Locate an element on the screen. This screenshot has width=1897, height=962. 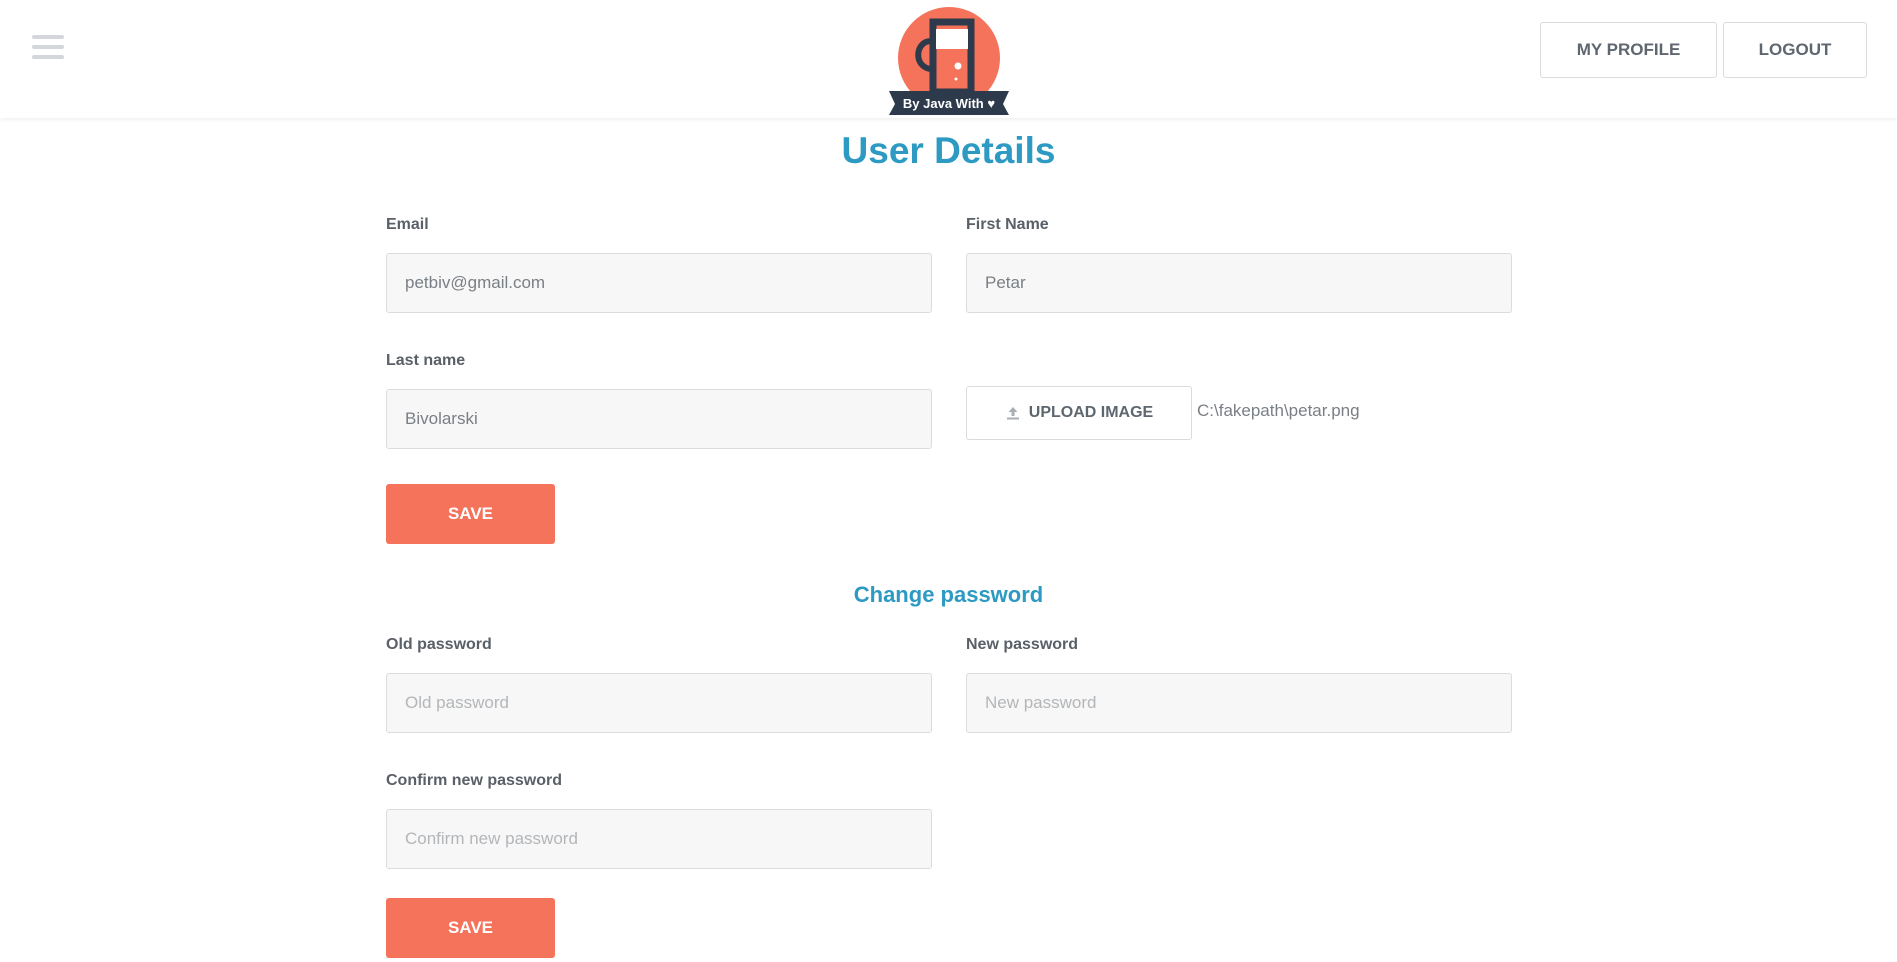
confirm-password-field is located at coordinates (659, 839).